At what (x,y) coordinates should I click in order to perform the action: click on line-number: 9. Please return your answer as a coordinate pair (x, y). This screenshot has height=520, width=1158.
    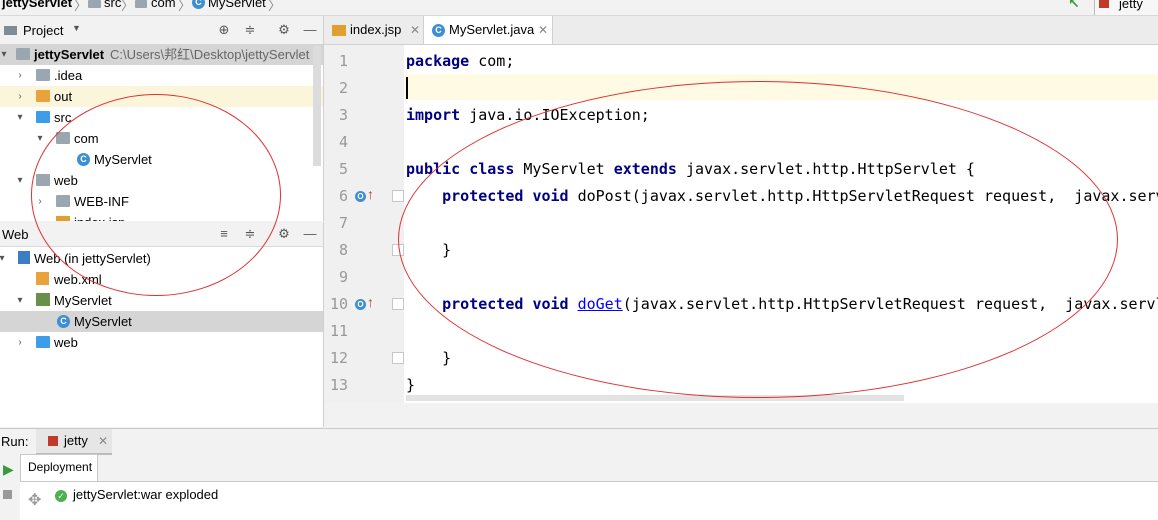
    Looking at the image, I should click on (343, 277).